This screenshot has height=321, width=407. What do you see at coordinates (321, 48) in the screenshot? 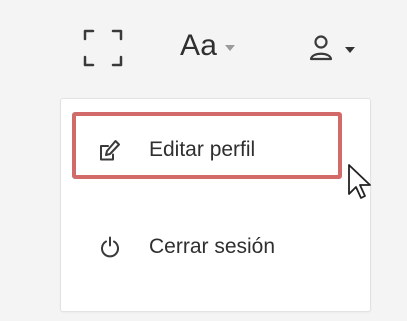
I see `user-icon` at bounding box center [321, 48].